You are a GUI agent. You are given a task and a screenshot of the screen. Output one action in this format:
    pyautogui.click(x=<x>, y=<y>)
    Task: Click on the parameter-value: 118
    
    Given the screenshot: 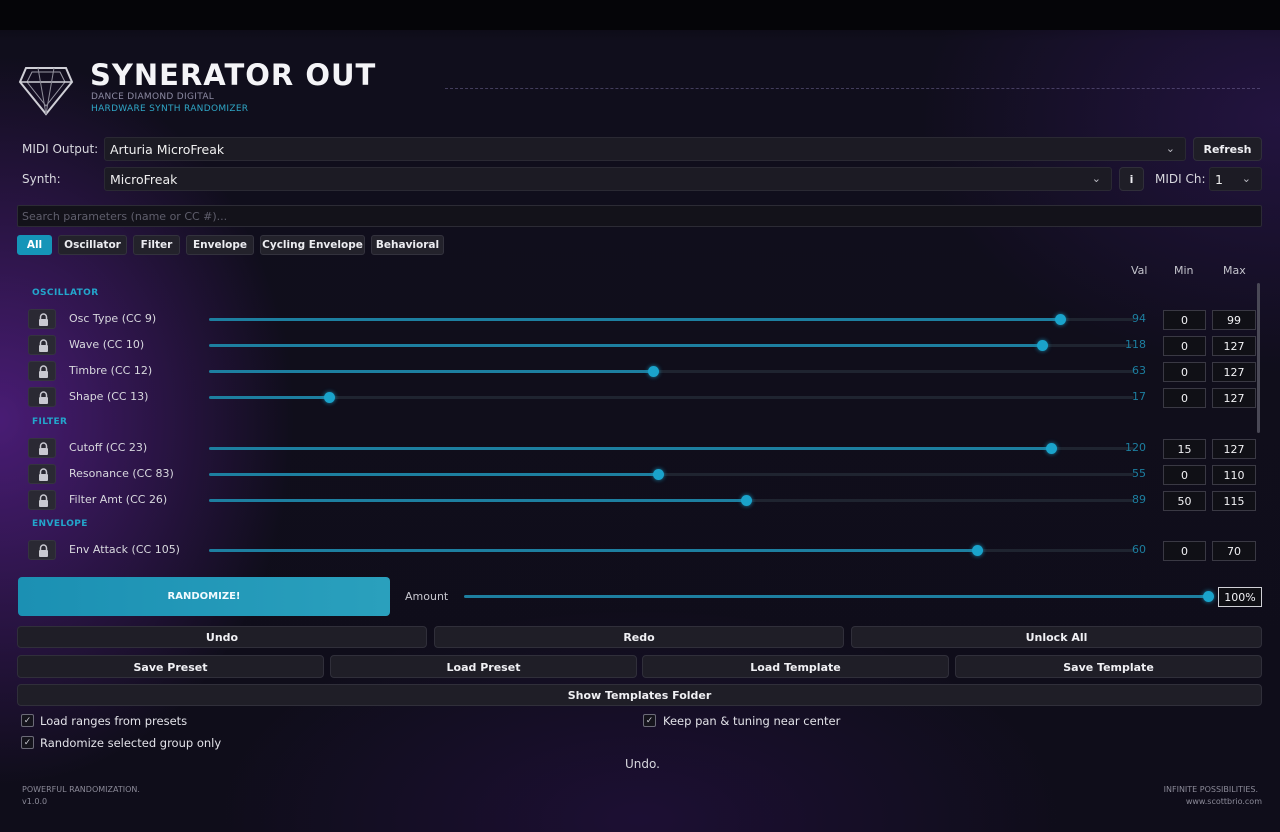 What is the action you would take?
    pyautogui.click(x=1135, y=344)
    